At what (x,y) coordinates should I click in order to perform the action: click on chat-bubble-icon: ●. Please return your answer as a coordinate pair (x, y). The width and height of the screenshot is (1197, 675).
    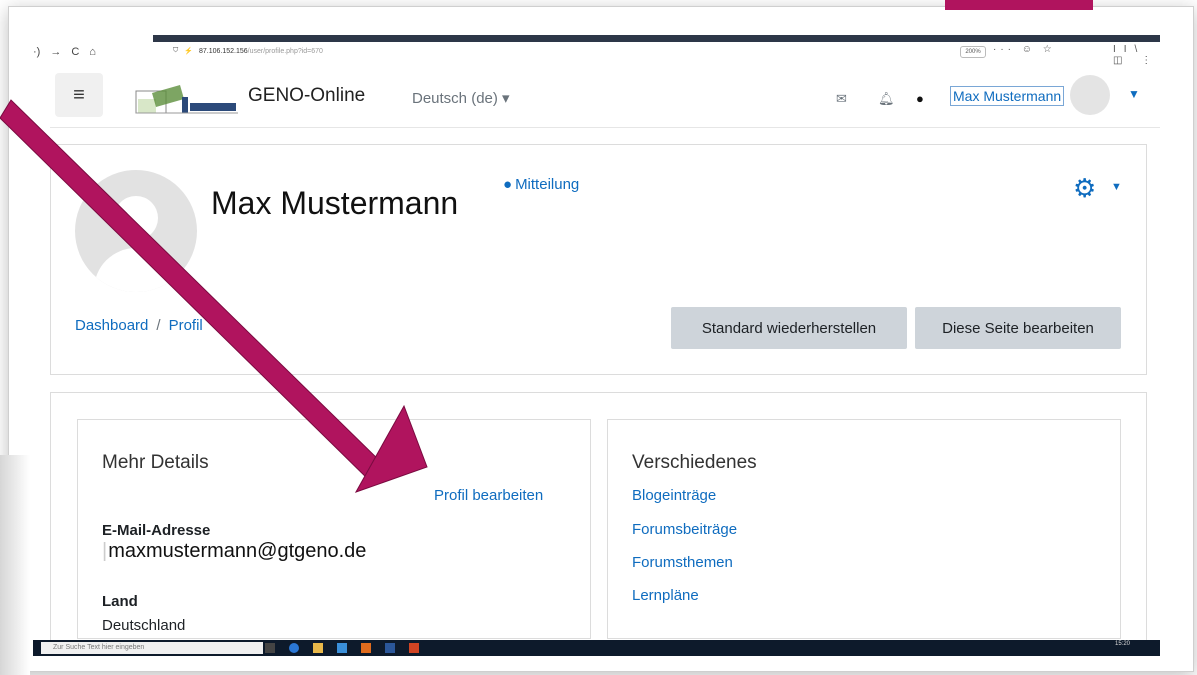
    Looking at the image, I should click on (508, 184).